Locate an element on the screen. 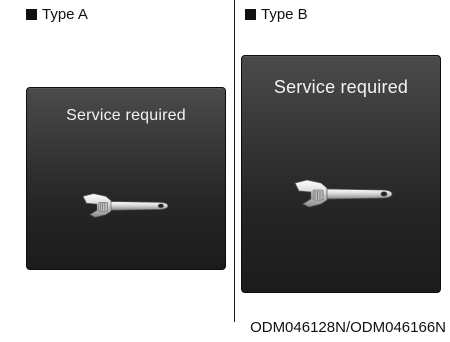 The width and height of the screenshot is (450, 342). type-a-label: Type A is located at coordinates (65, 14).